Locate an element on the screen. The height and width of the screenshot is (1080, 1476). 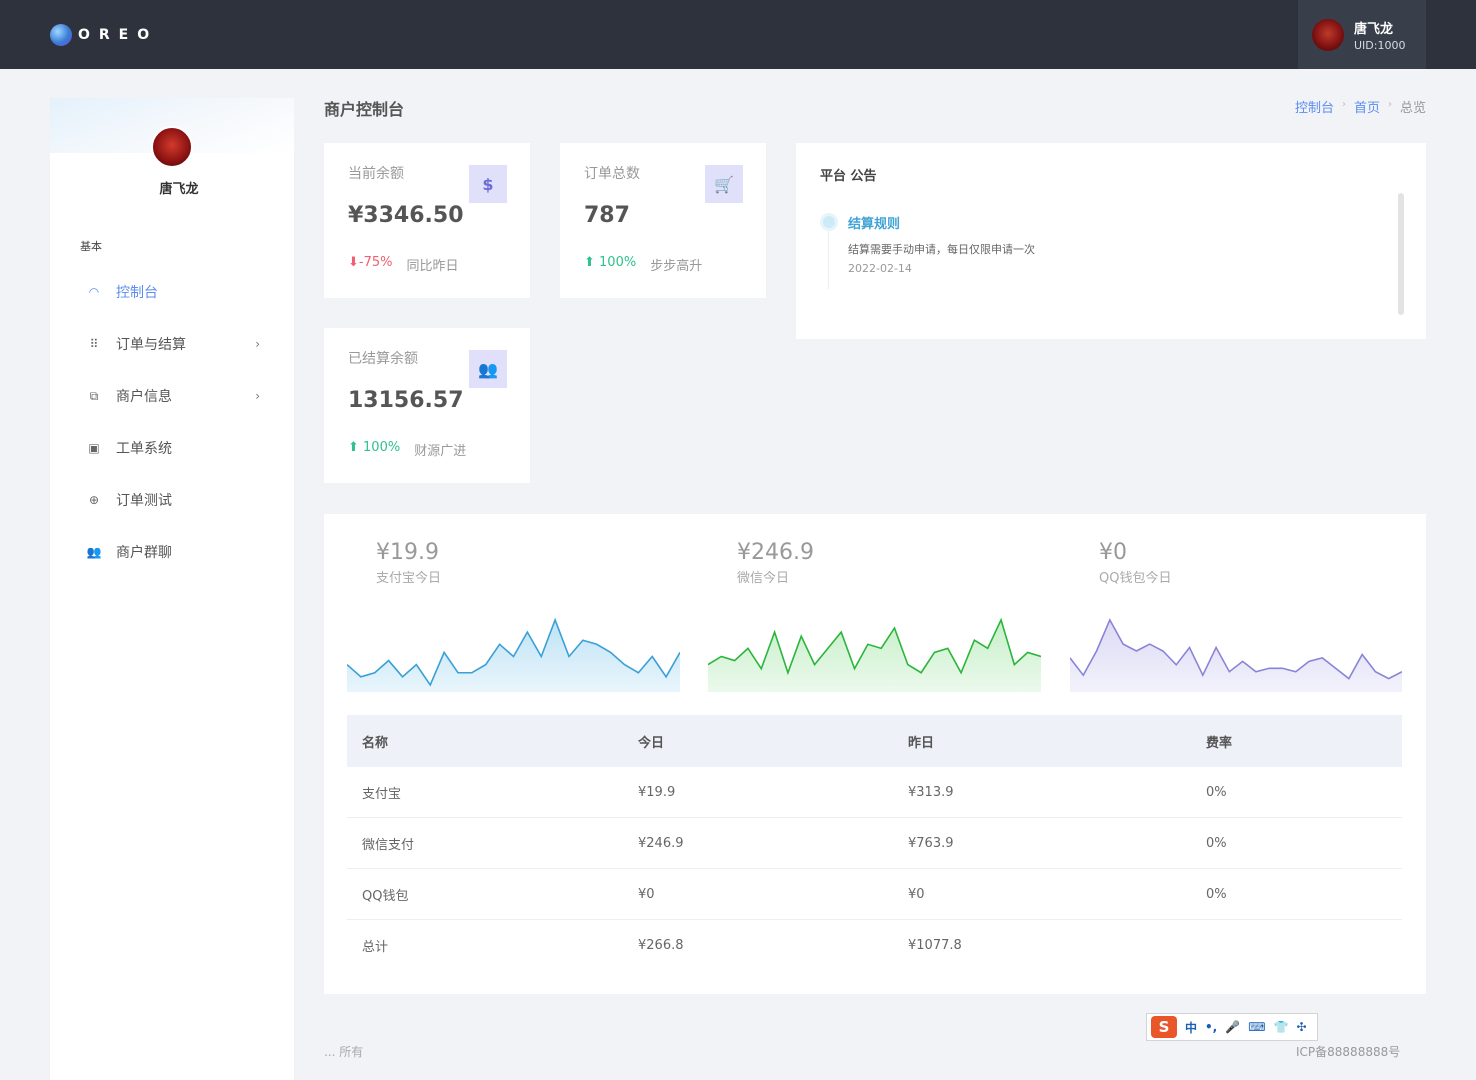
stat-value: ¥3346.50 is located at coordinates (406, 215).